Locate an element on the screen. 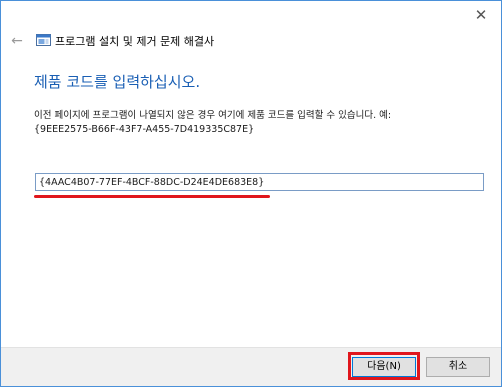 The image size is (502, 387). header-row: ← 프로그램 설치 및 제거 문제 해결사 is located at coordinates (251, 43).